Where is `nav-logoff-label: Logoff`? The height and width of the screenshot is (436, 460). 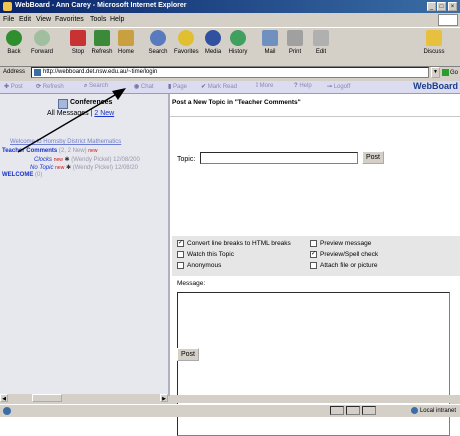 nav-logoff-label: Logoff is located at coordinates (342, 87).